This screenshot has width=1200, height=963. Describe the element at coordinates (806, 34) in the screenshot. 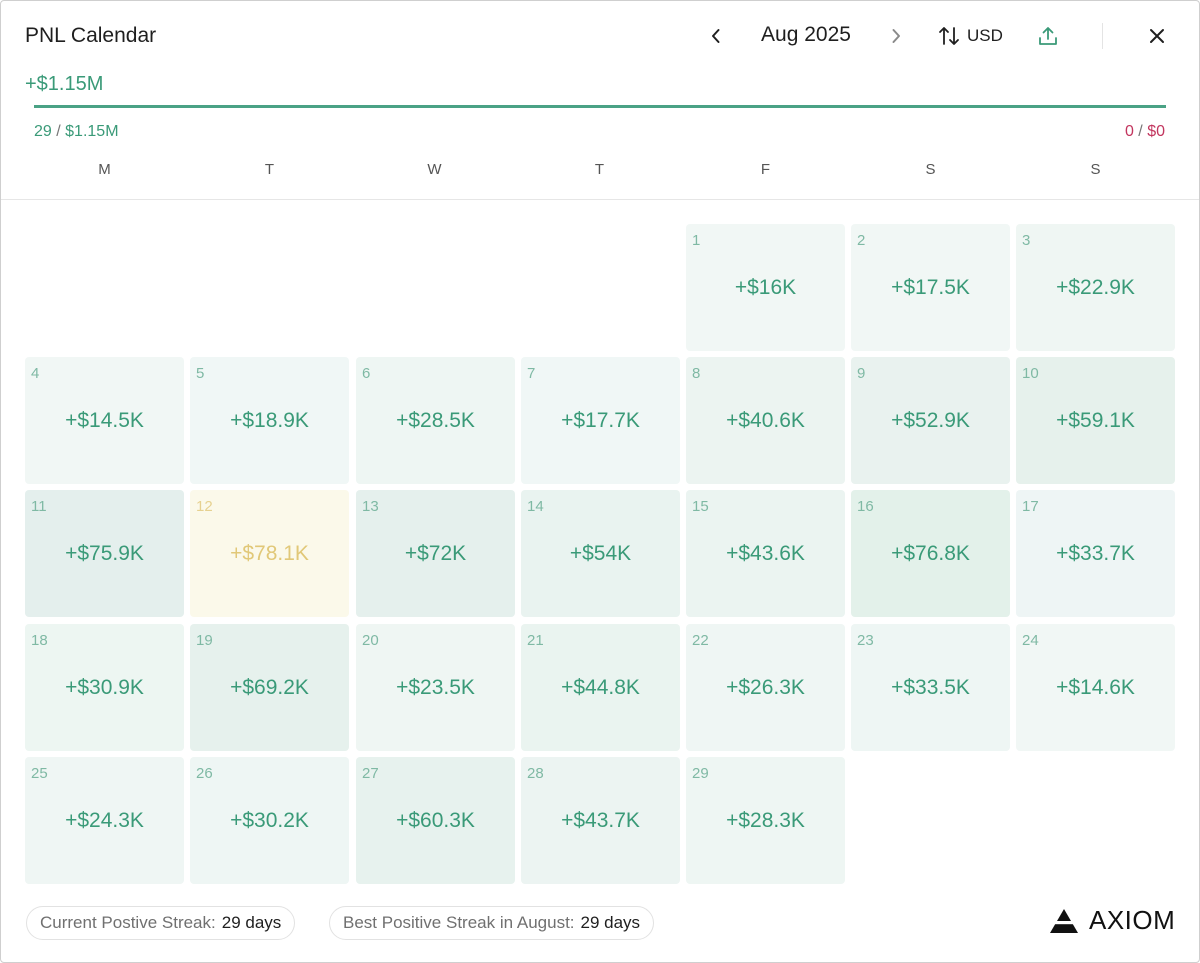

I see `month-label: Aug 2025` at that location.